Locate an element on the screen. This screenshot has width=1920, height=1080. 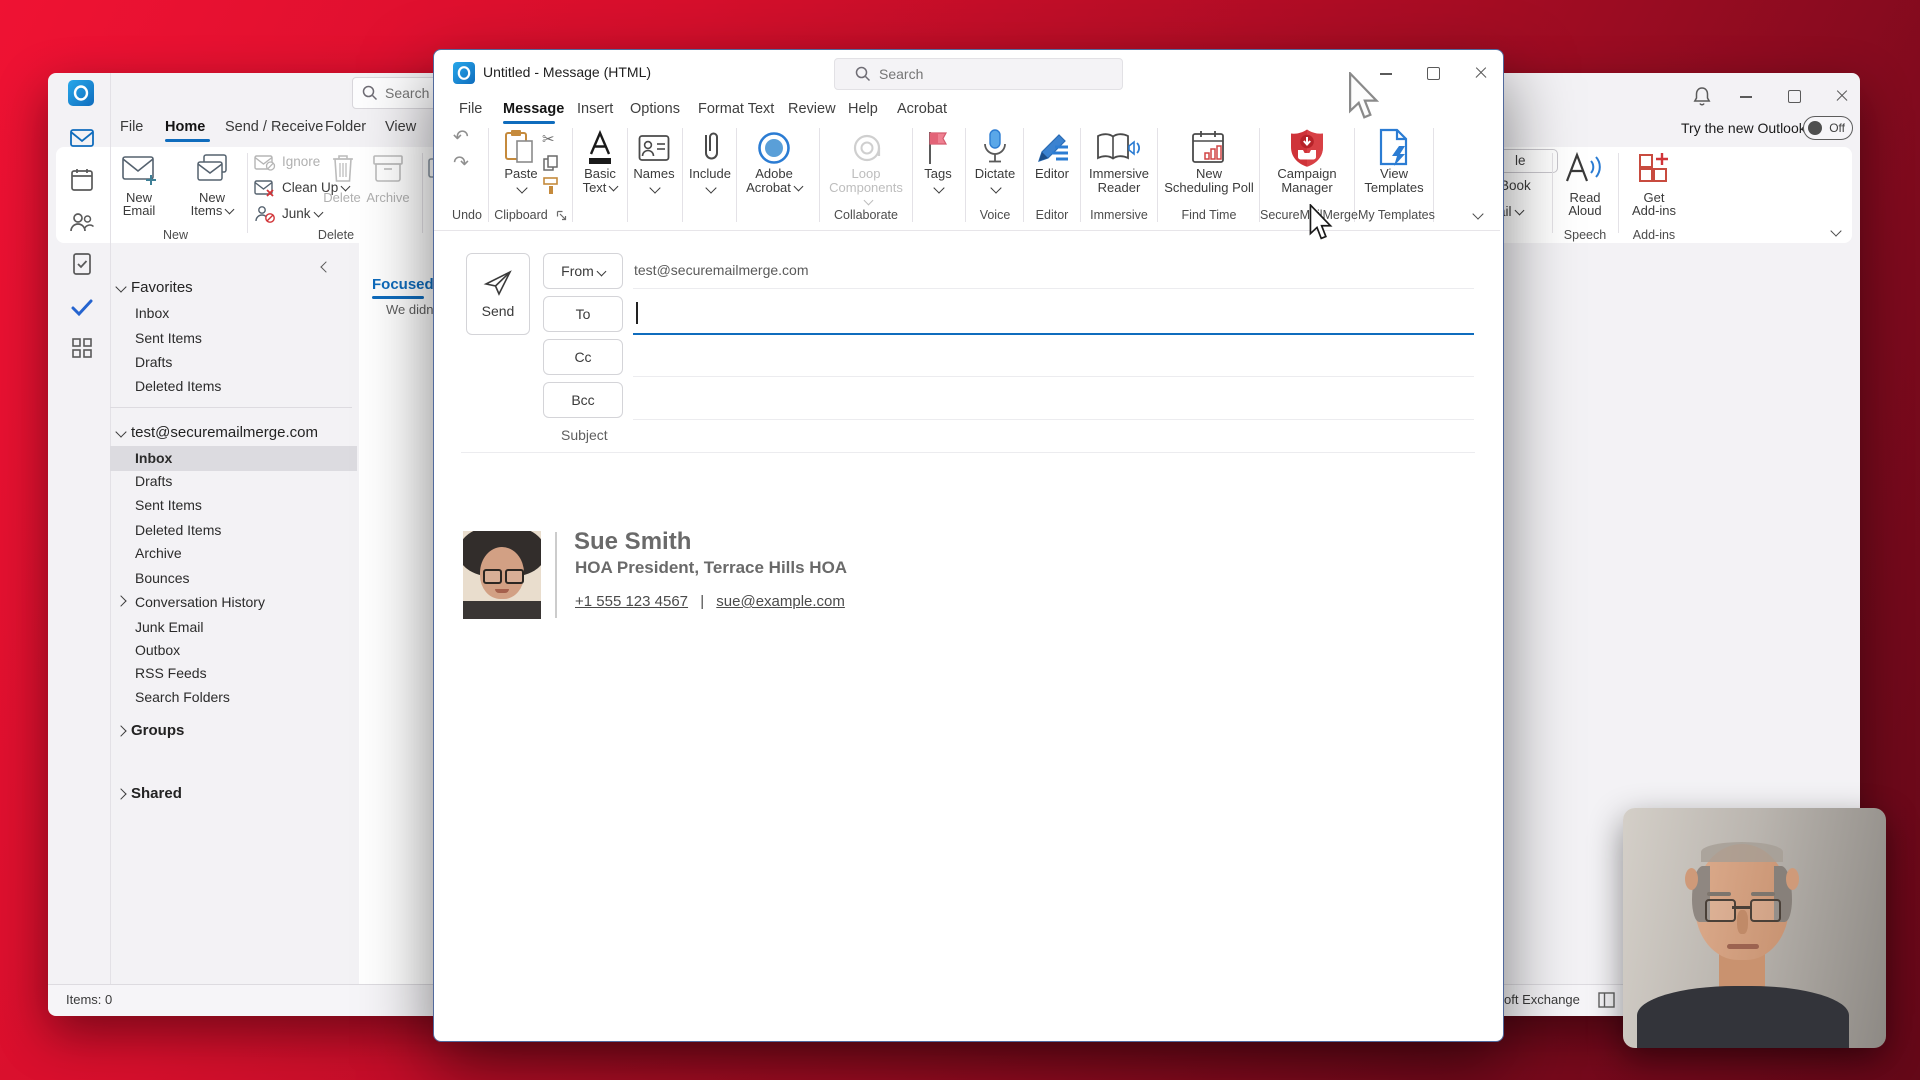
send-plane-icon is located at coordinates (497, 283).